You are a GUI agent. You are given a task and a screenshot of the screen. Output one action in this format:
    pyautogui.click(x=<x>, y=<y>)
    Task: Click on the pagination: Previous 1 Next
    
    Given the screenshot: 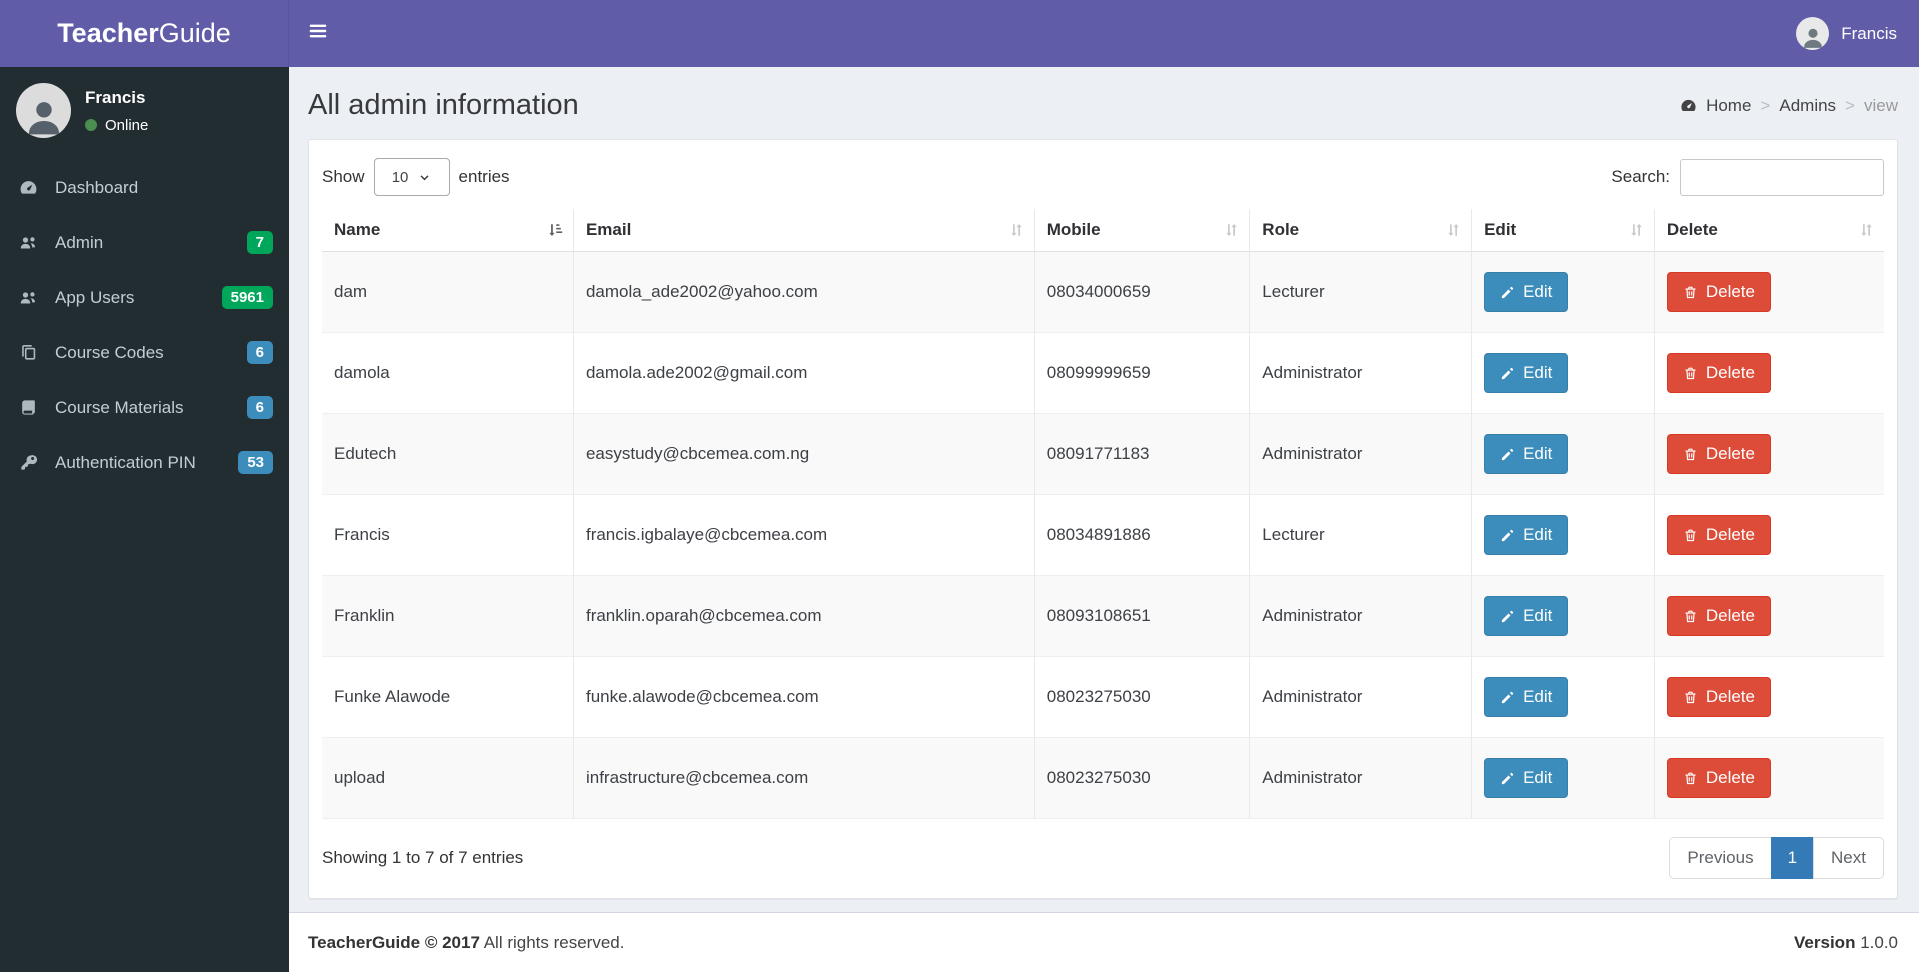 What is the action you would take?
    pyautogui.click(x=1776, y=858)
    